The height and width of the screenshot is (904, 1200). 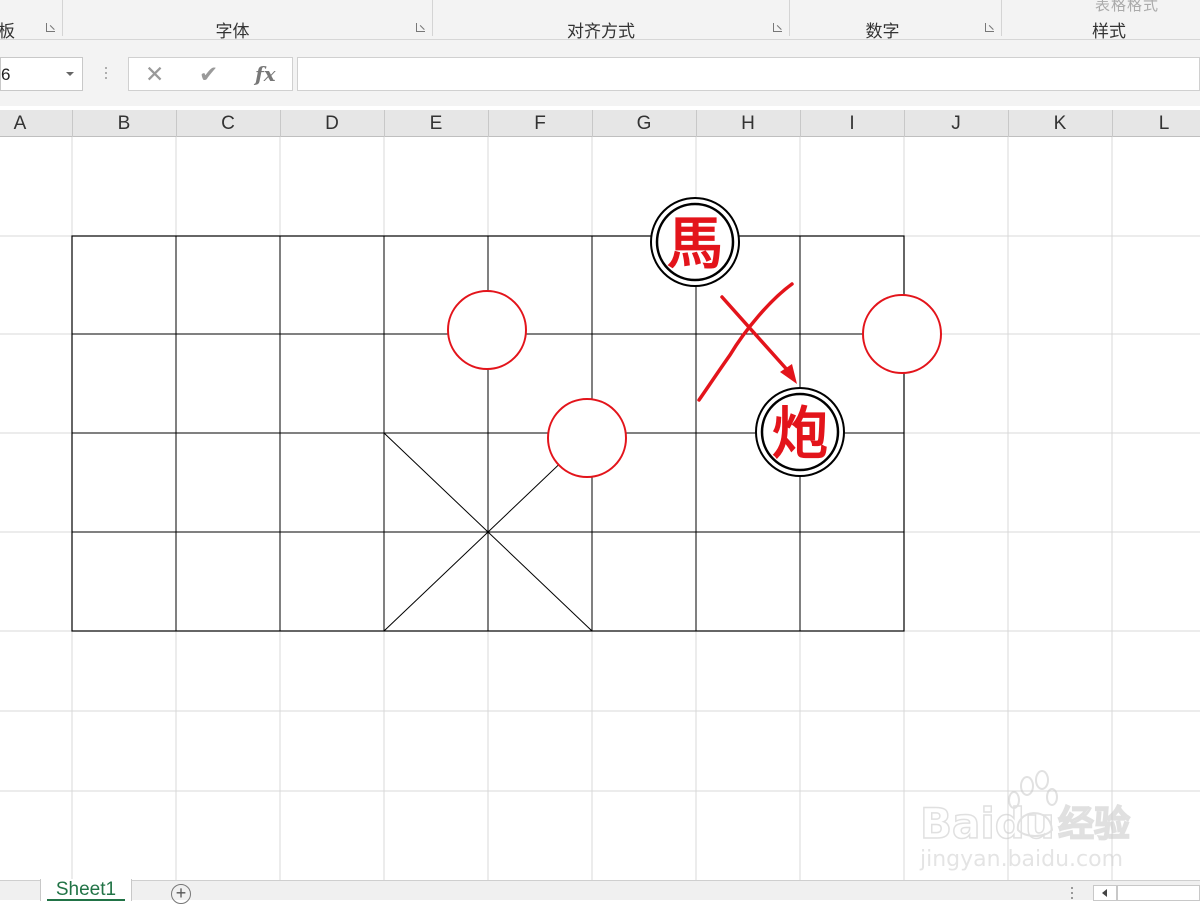 I want to click on ribbon-group-font: 字体, so click(x=247, y=20).